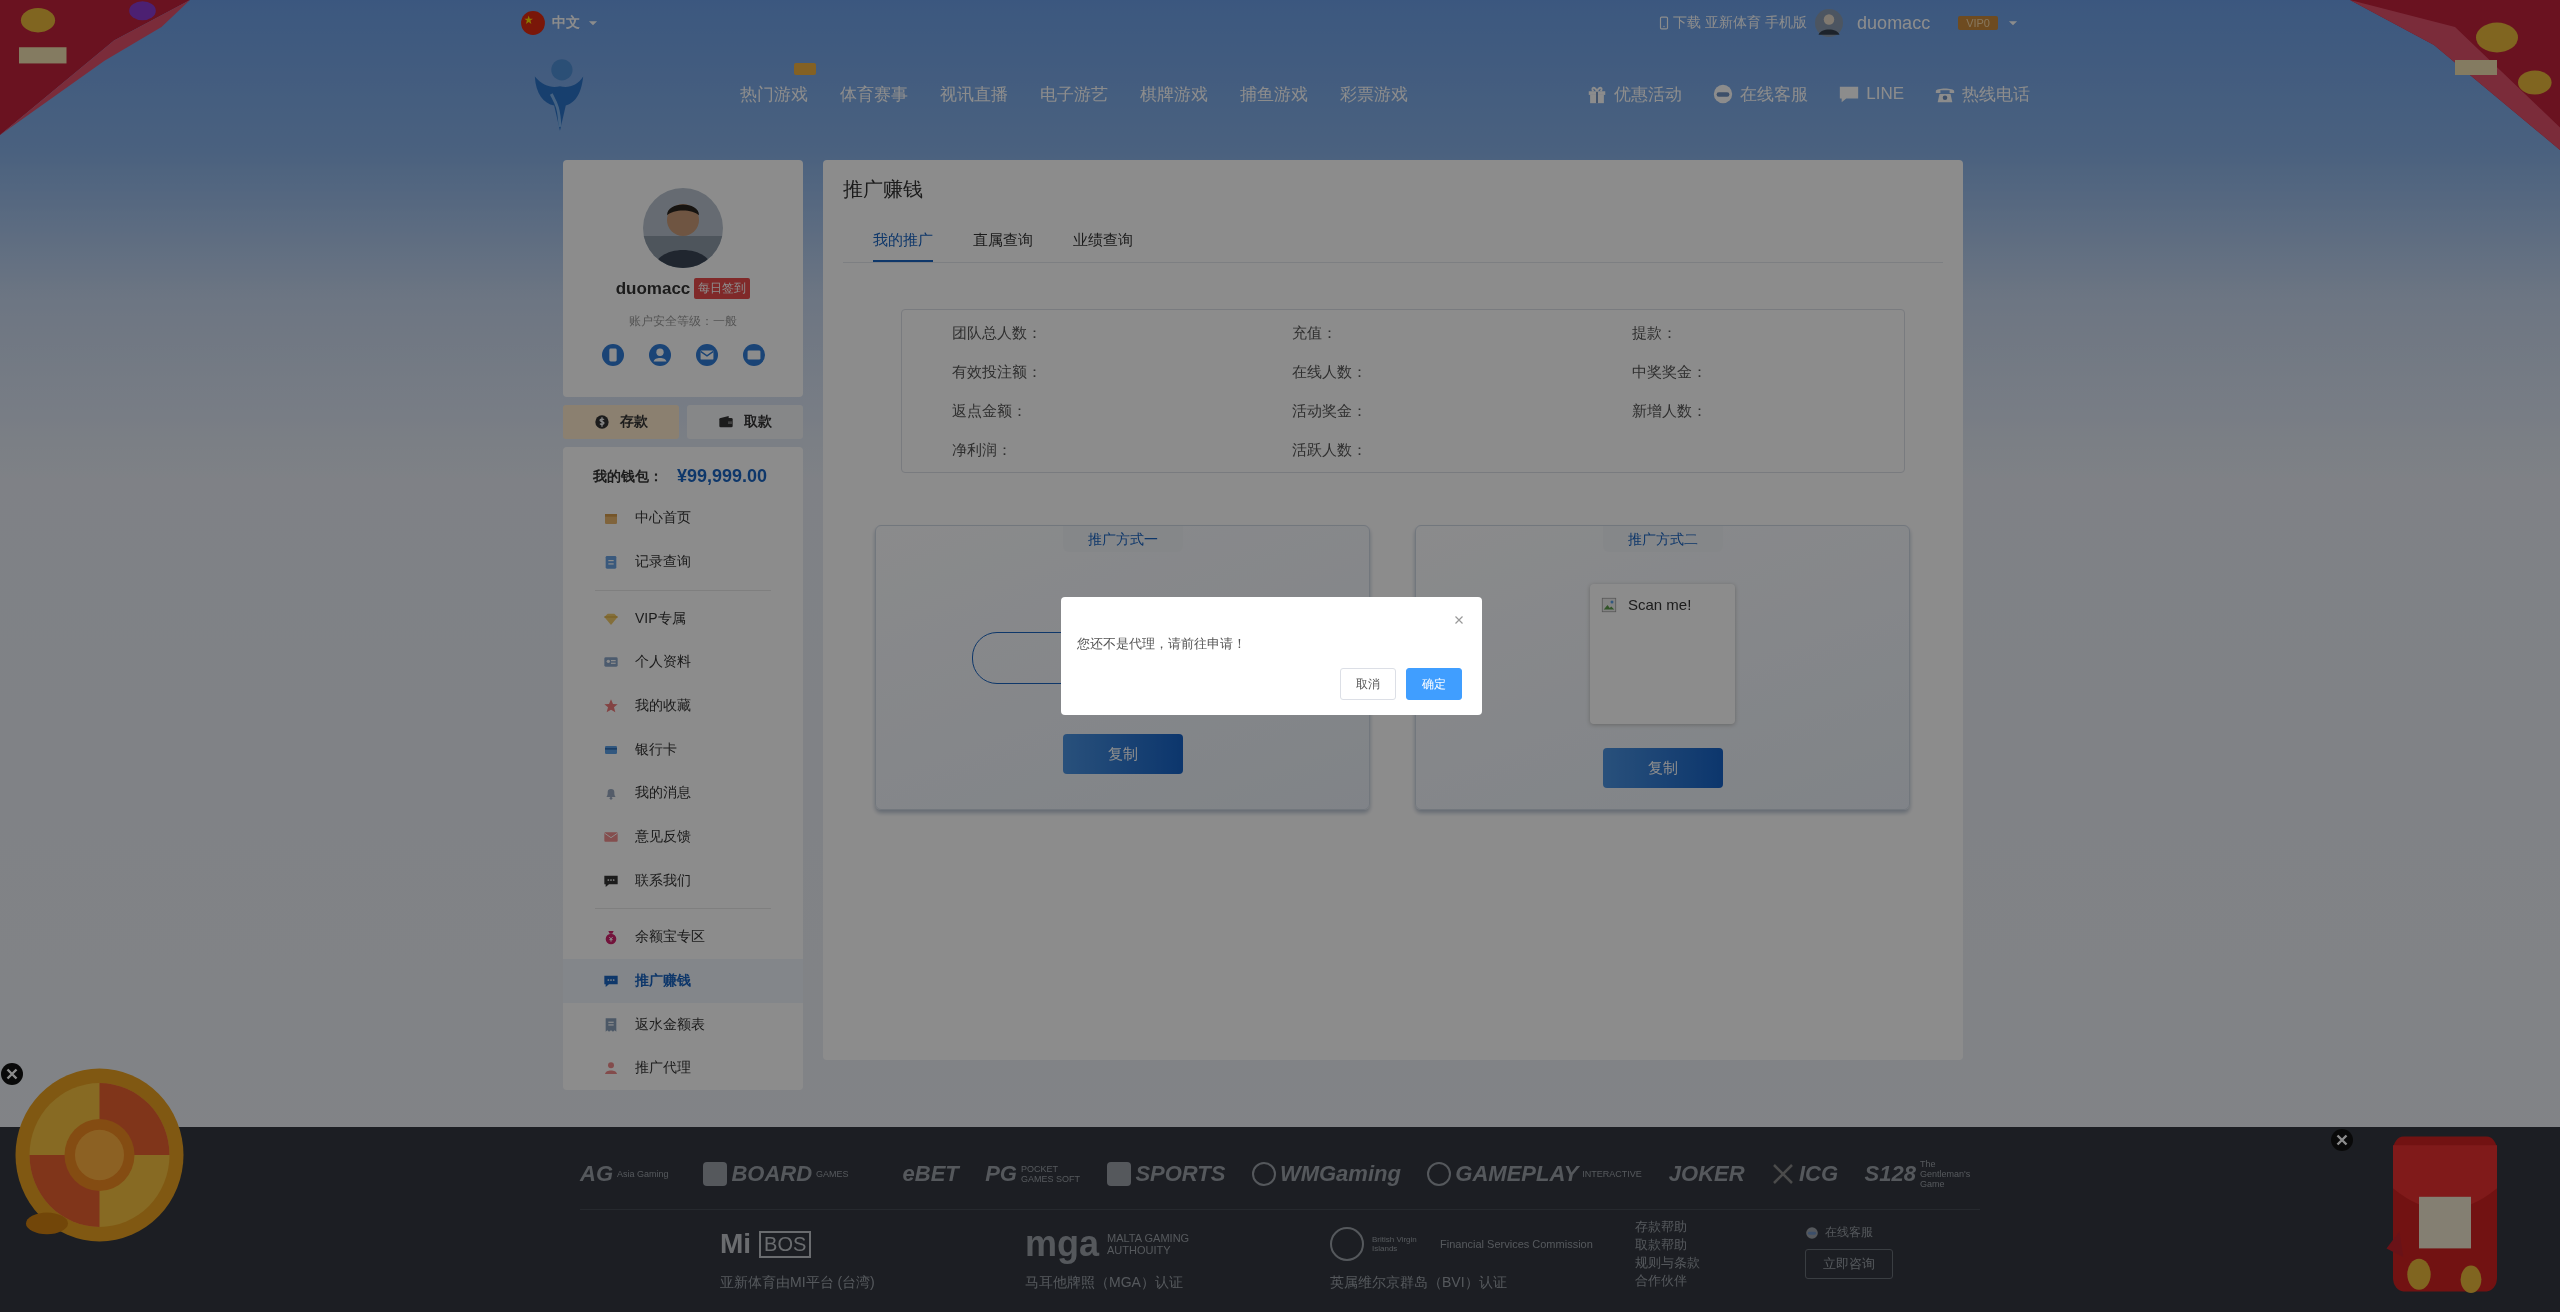 Image resolution: width=2560 pixels, height=1312 pixels. Describe the element at coordinates (683, 1024) in the screenshot. I see `menu-item: 返水金额表` at that location.